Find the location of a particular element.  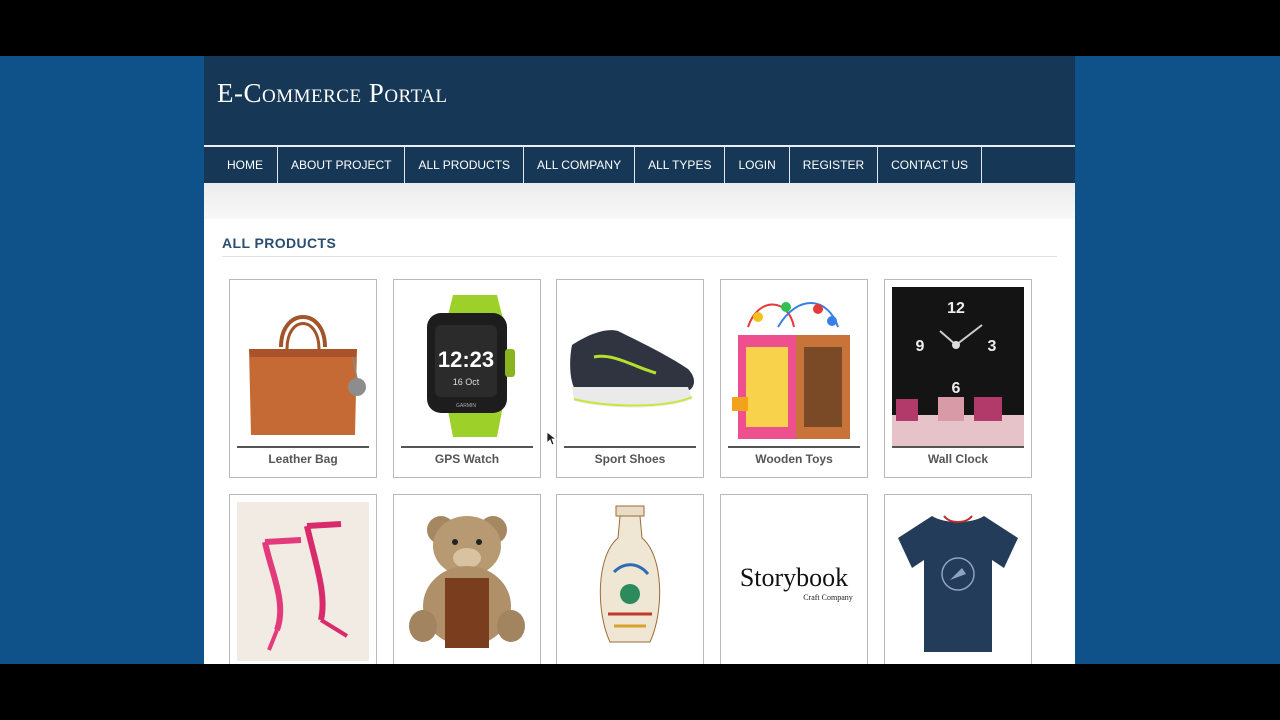

watch-date: 16 Oct is located at coordinates (466, 382).